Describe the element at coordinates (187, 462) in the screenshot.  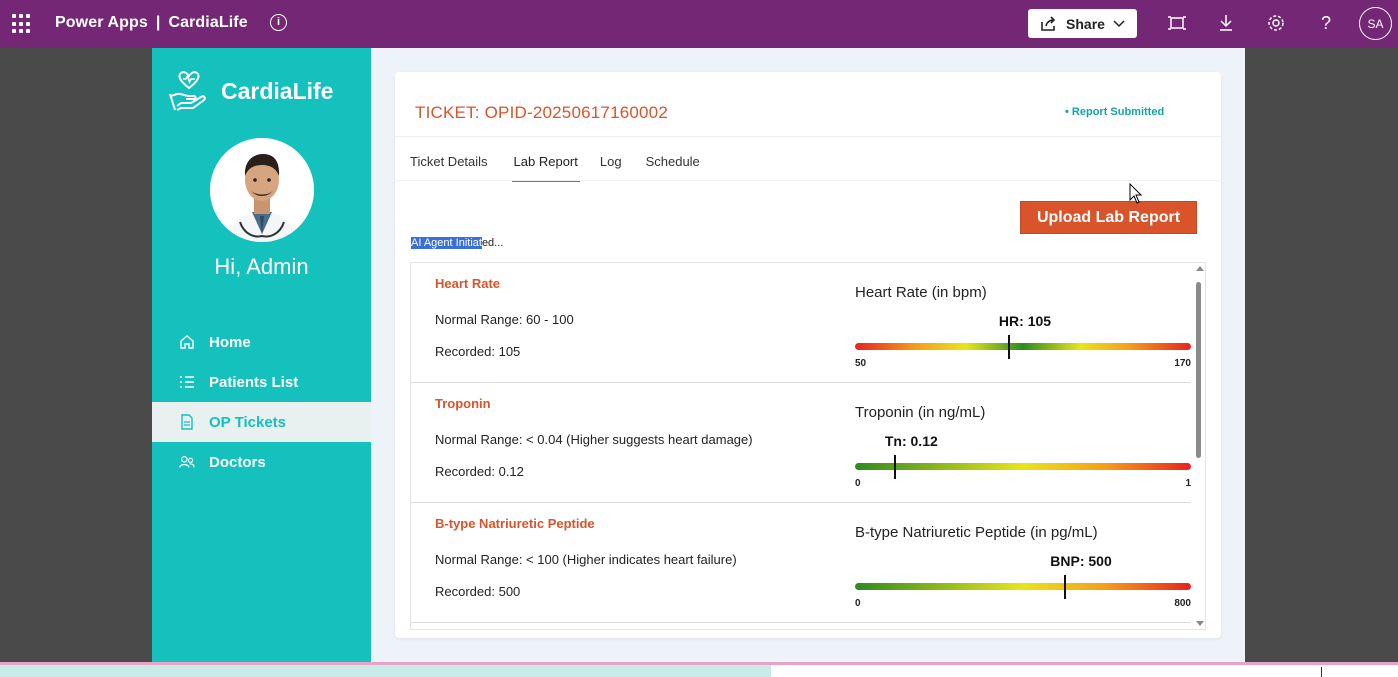
I see `people-icon` at that location.